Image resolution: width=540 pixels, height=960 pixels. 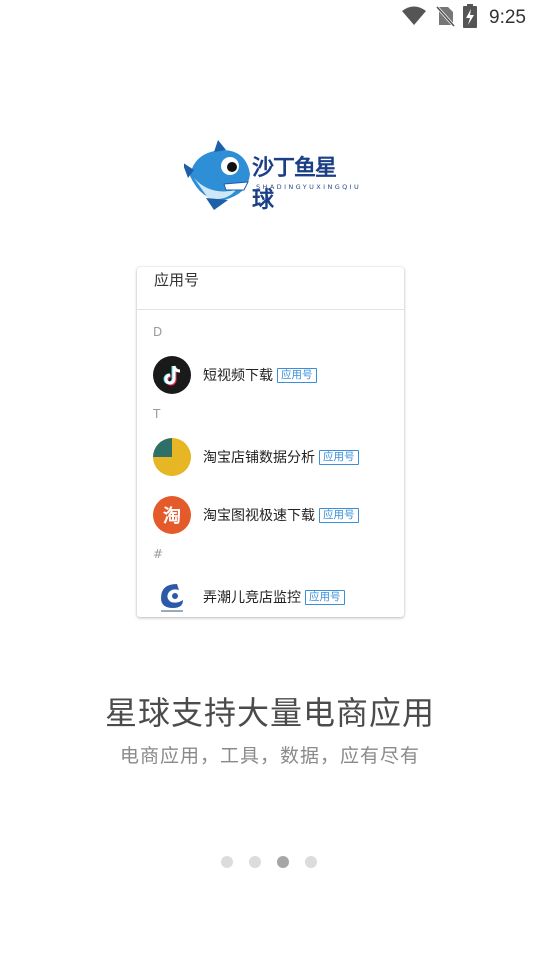 I want to click on section-letter-d: D, so click(x=158, y=332).